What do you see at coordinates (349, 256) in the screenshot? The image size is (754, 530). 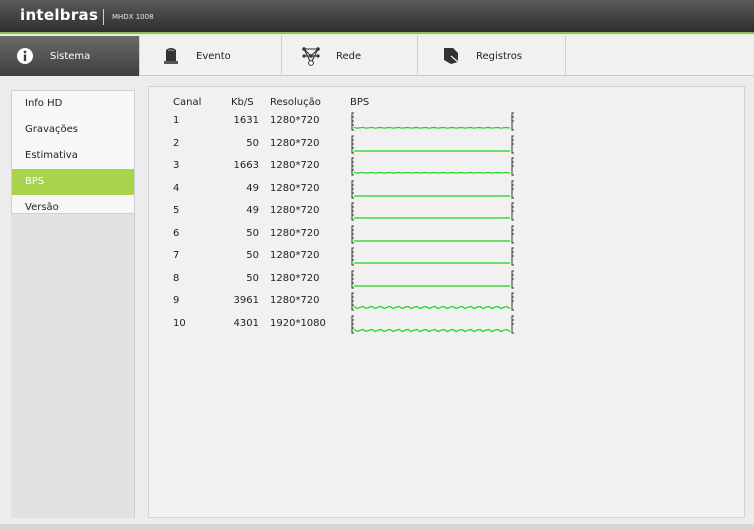 I see `table-row: 7 50 1280*720` at bounding box center [349, 256].